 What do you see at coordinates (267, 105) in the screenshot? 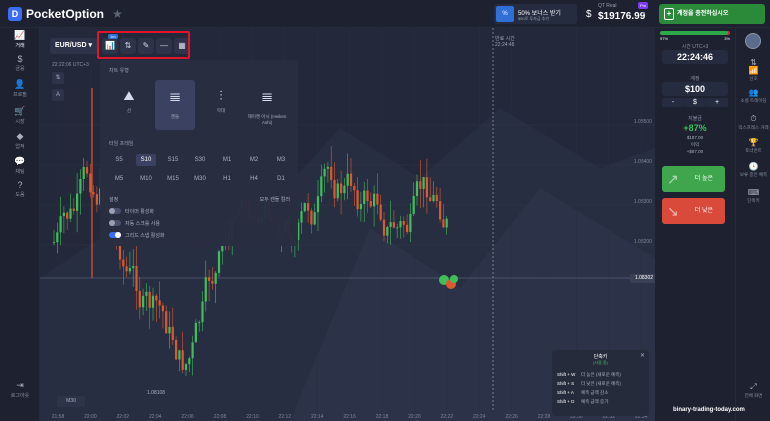
I see `chart-type-option: 𝍣 헤이켄 아시 (Heiken Ashi)` at bounding box center [267, 105].